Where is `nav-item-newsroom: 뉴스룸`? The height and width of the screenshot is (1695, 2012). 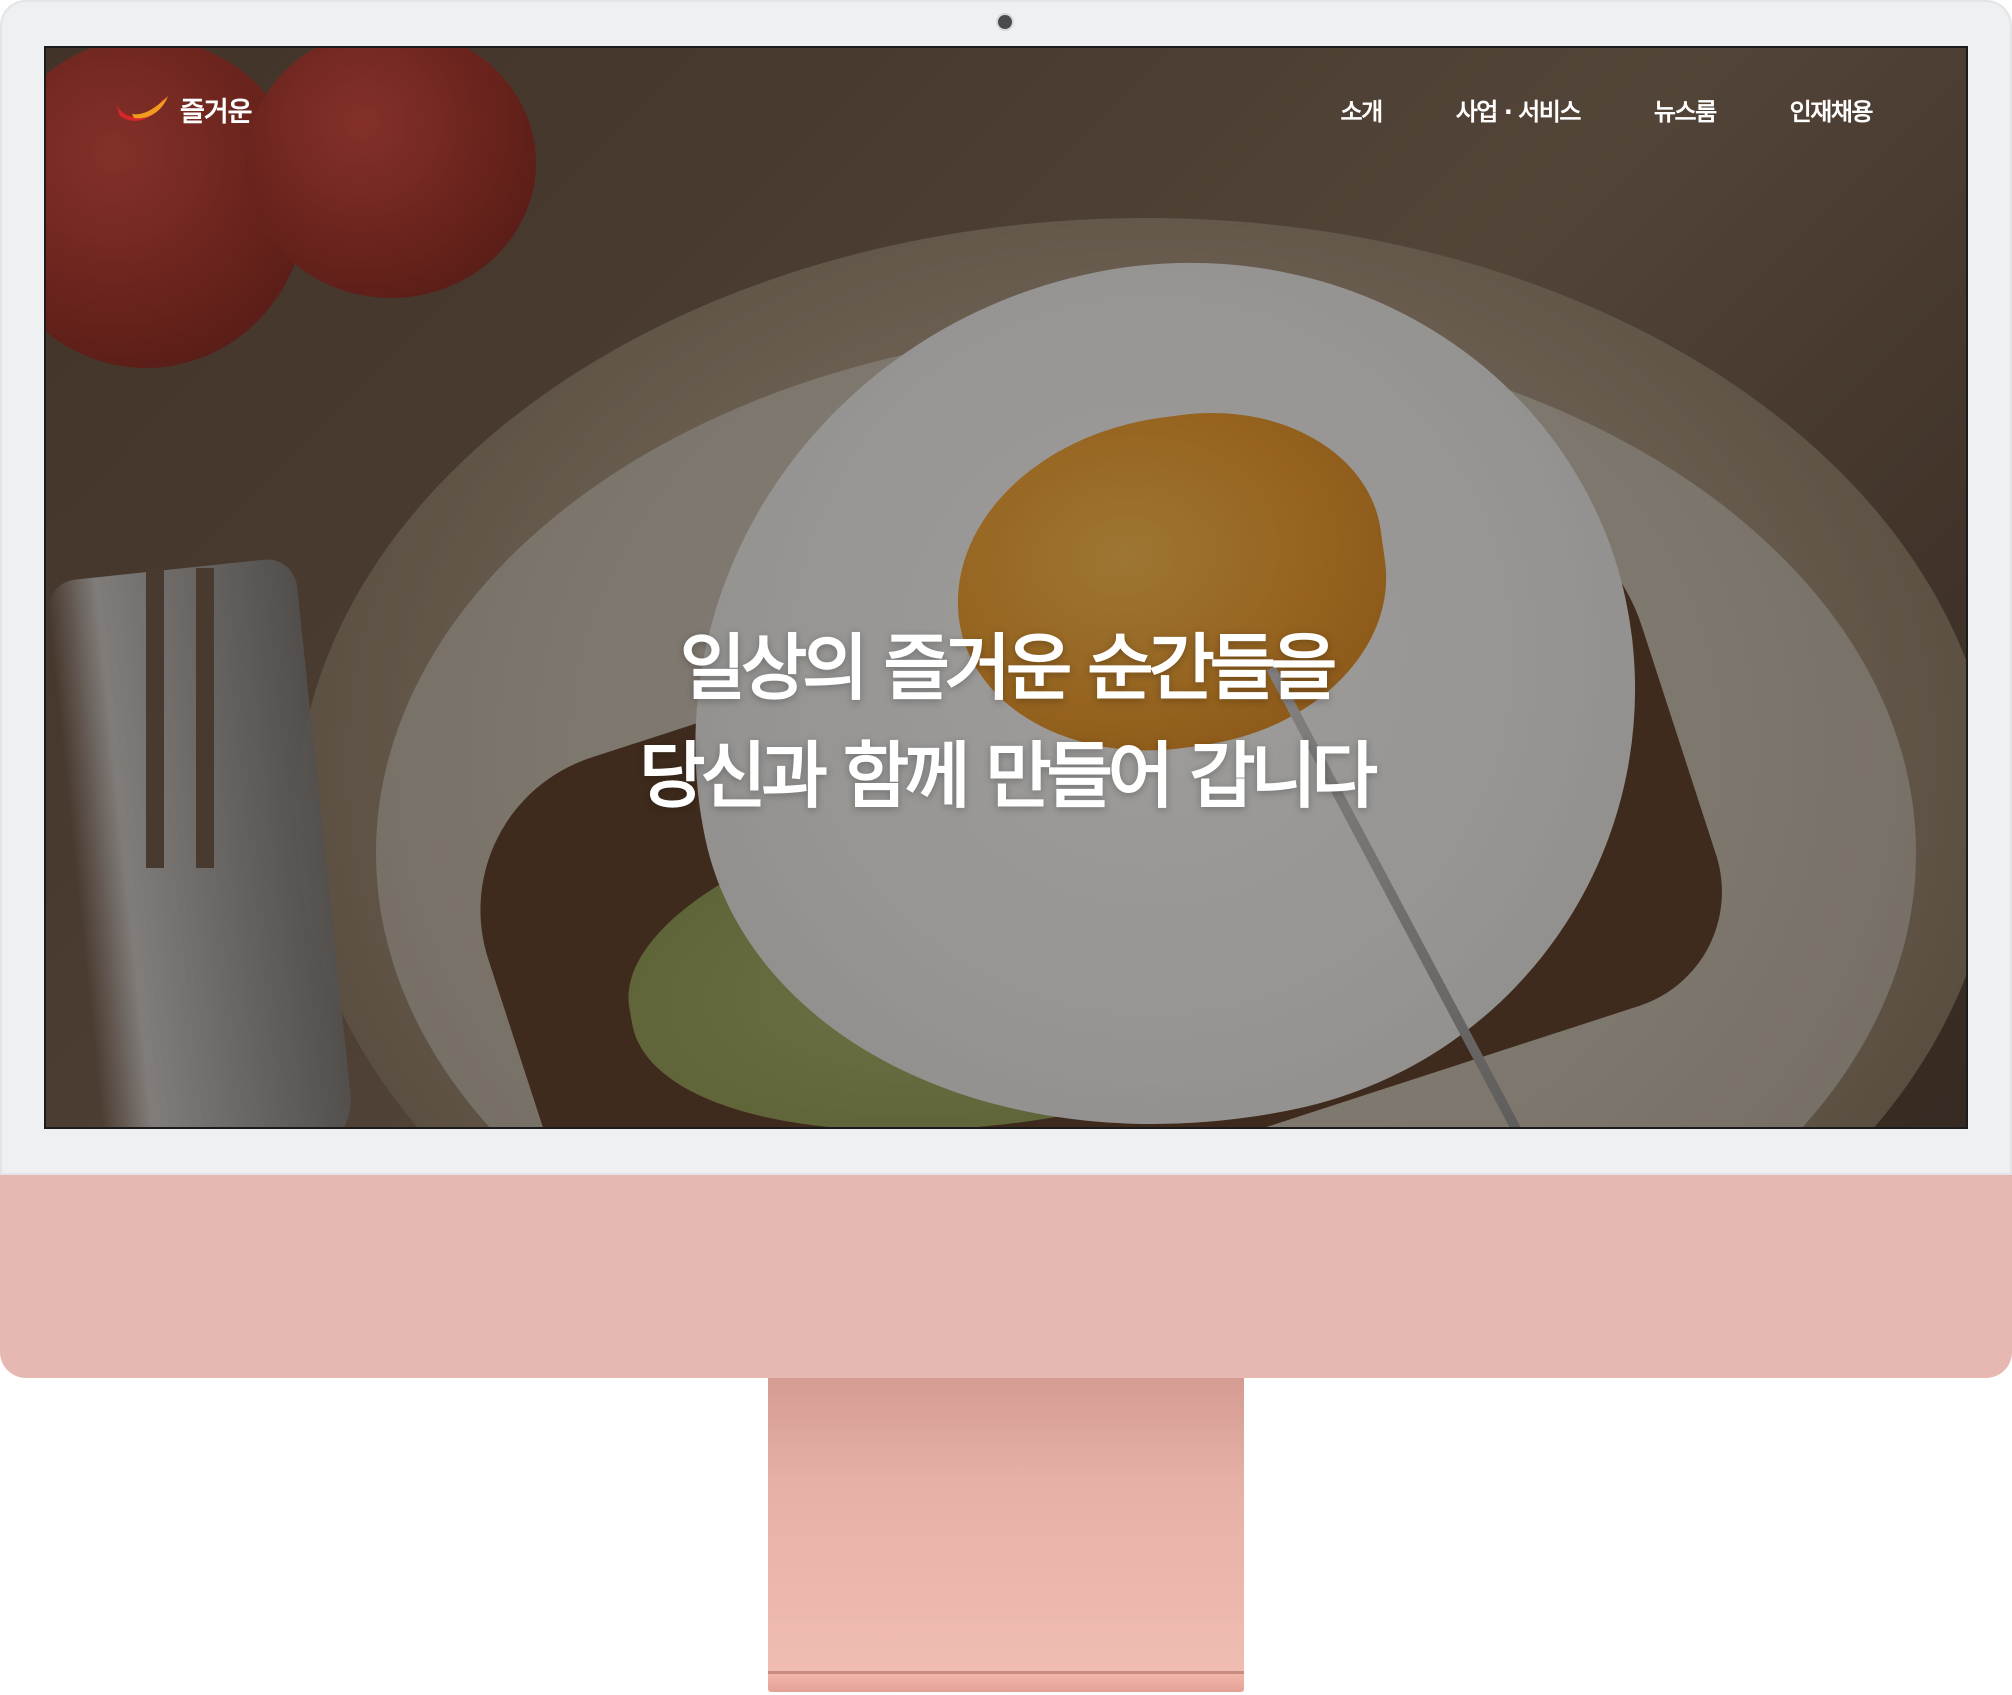
nav-item-newsroom: 뉴스룸 is located at coordinates (1685, 109).